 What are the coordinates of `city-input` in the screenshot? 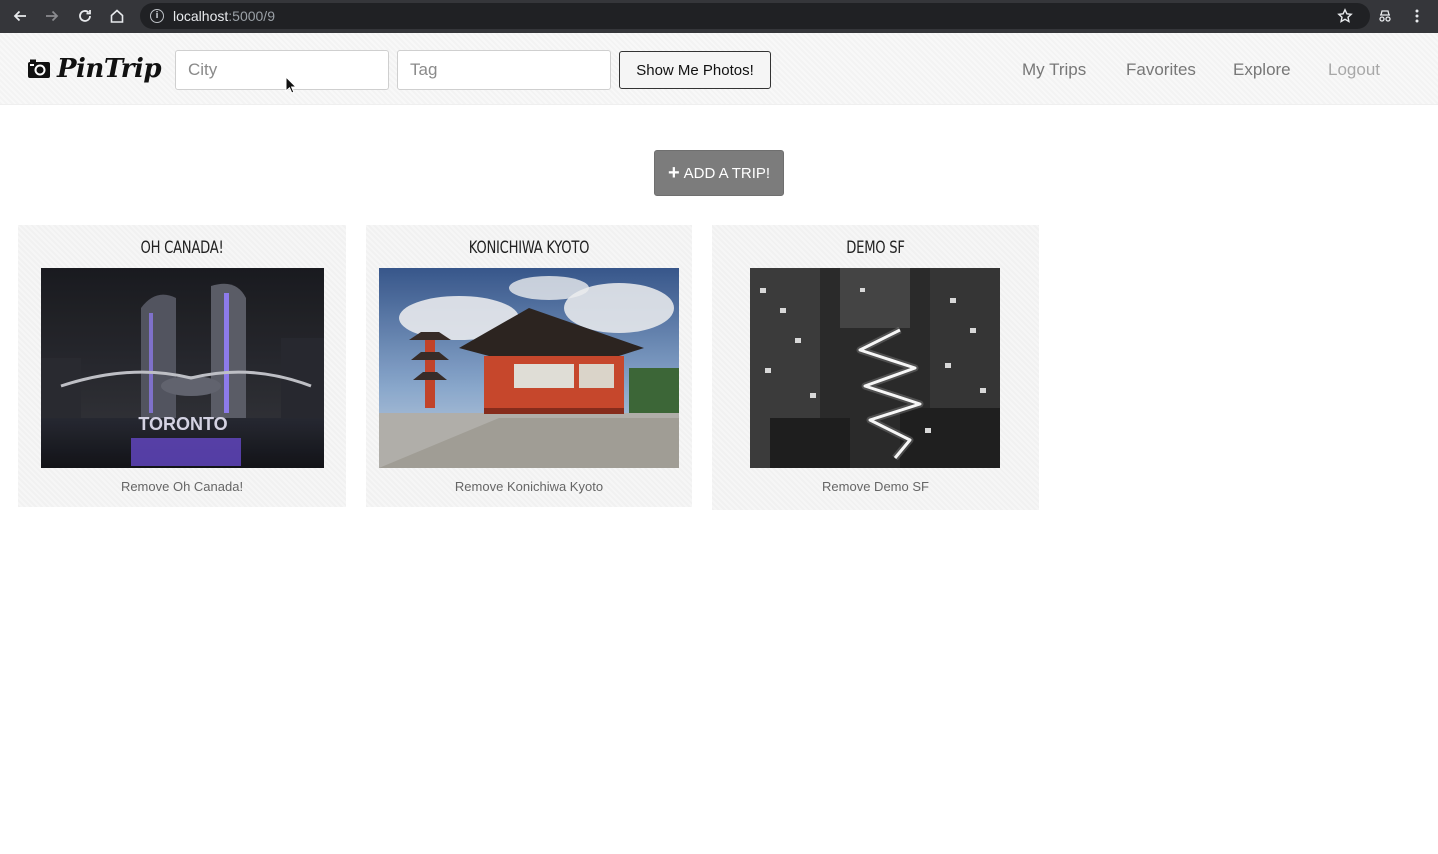 It's located at (282, 70).